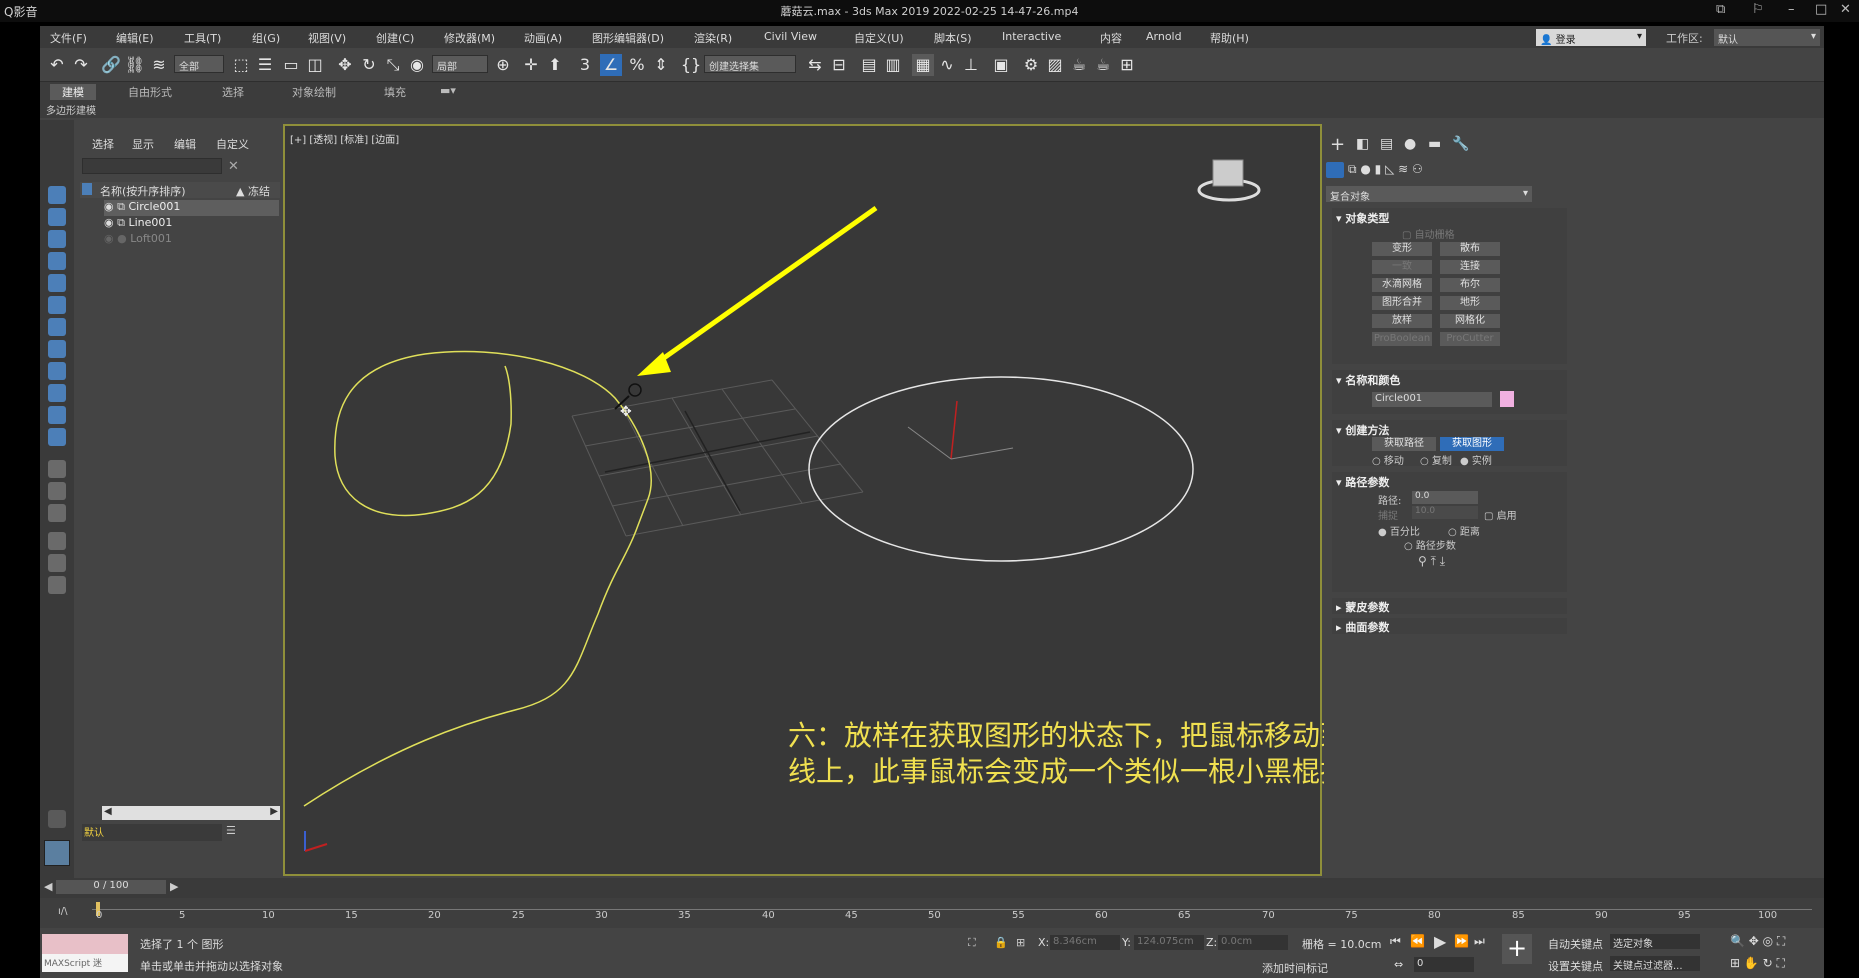  Describe the element at coordinates (1445, 512) in the screenshot. I see `snap-spinner: 10.0` at that location.